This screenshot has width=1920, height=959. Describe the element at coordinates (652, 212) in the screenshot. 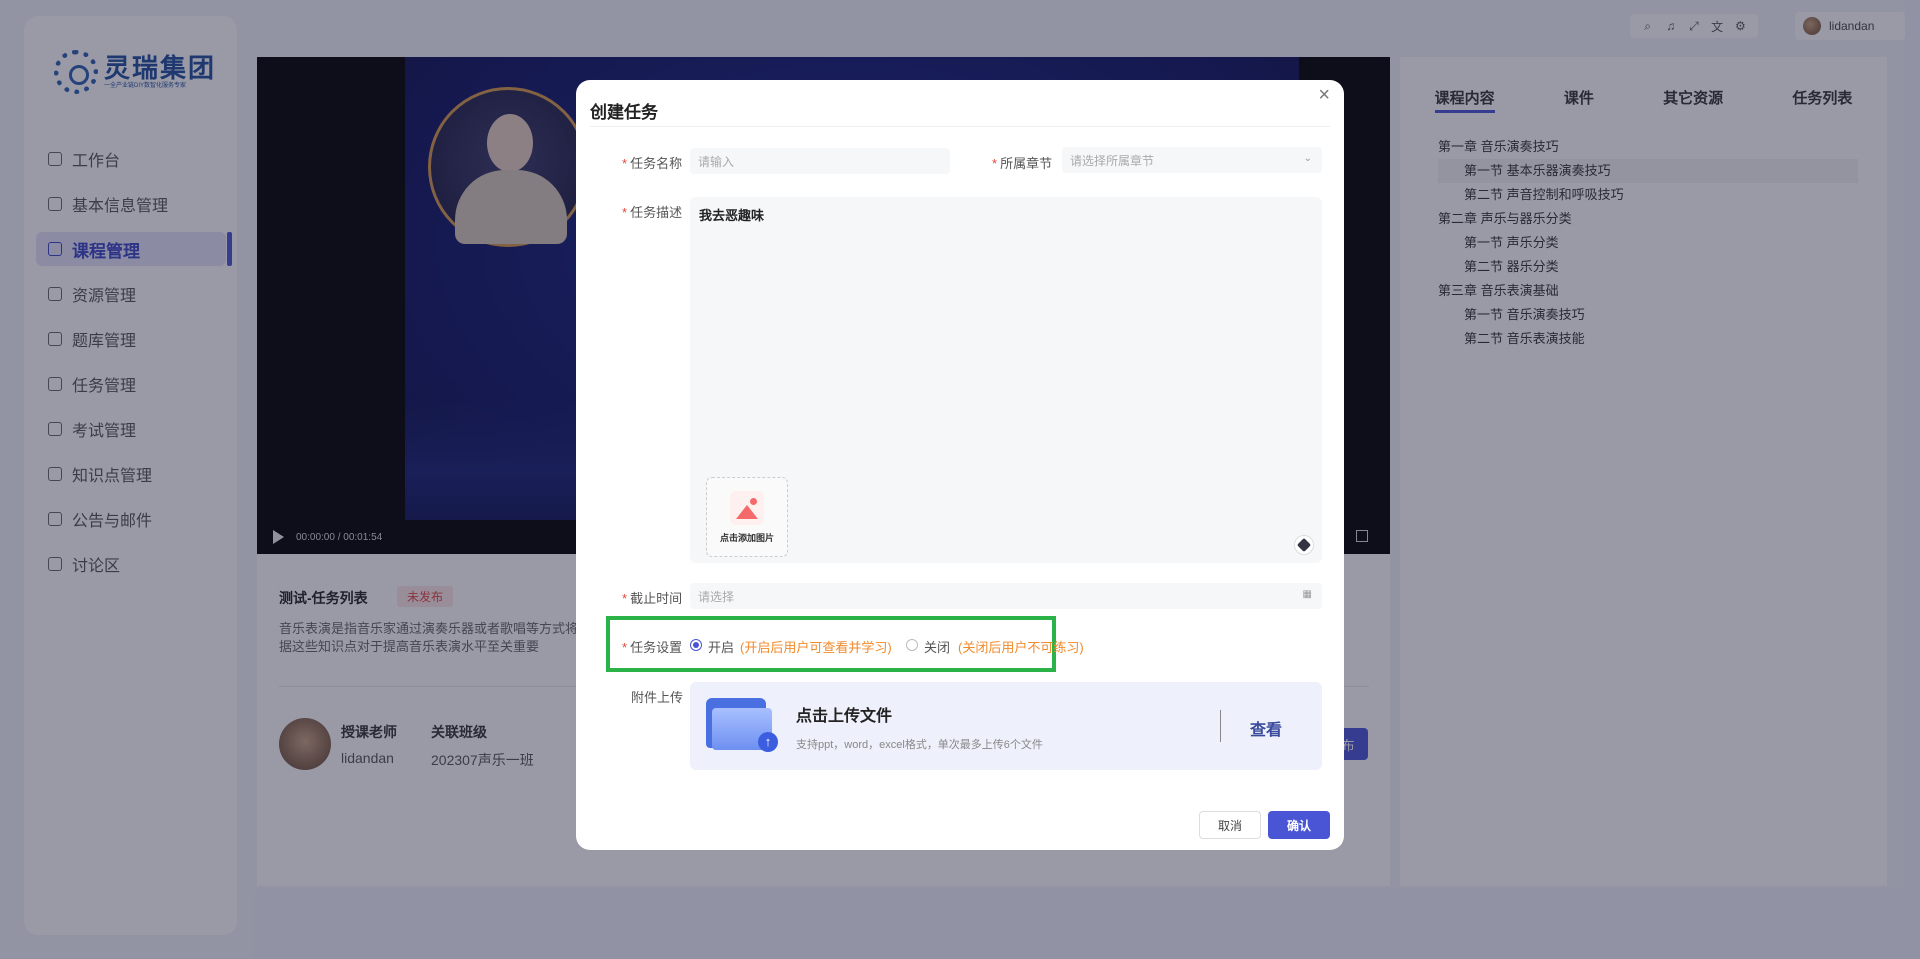

I see `task-description-label: * 任务描述` at that location.